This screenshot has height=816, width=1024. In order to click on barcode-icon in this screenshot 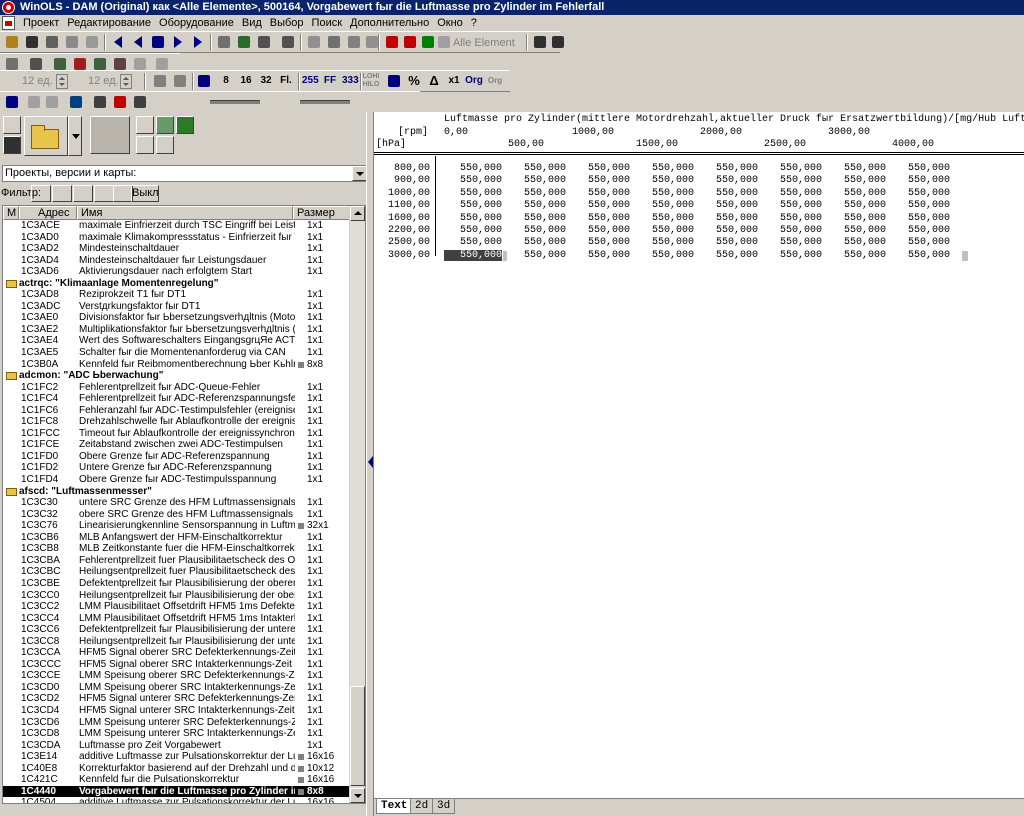, I will do `click(140, 102)`.